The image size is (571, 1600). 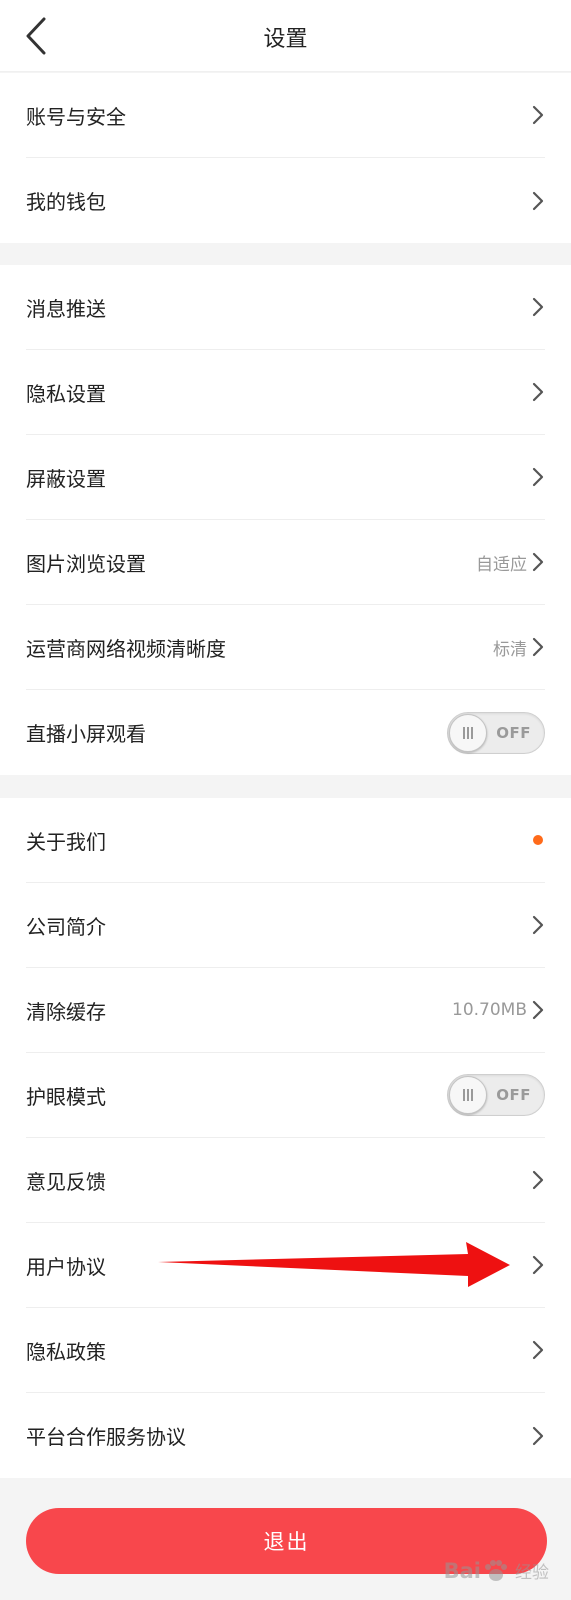 I want to click on logout-button: 退出, so click(x=286, y=1541).